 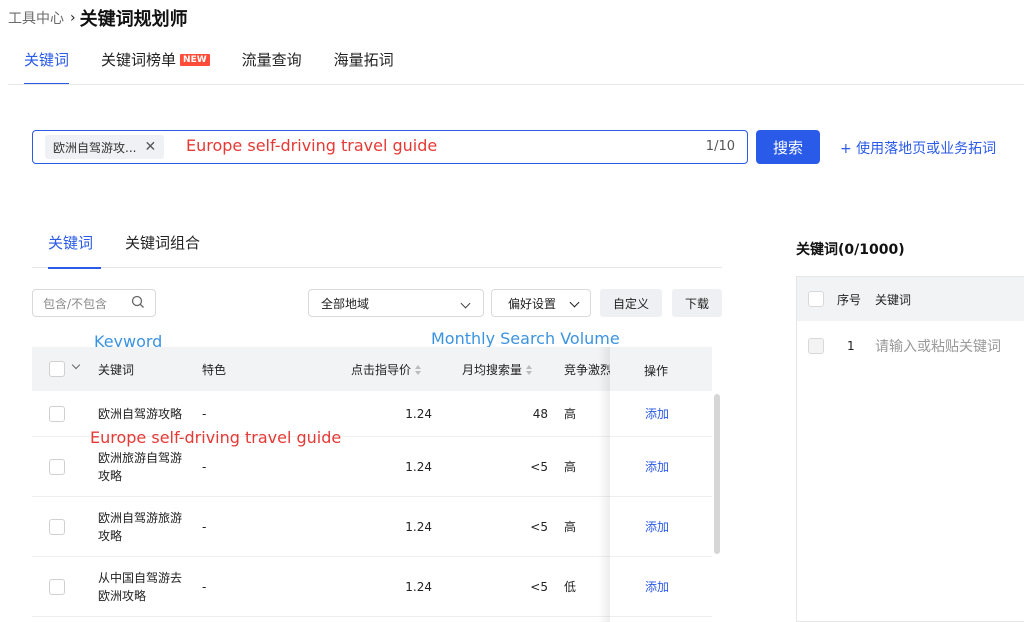 I want to click on divider, so click(x=516, y=84).